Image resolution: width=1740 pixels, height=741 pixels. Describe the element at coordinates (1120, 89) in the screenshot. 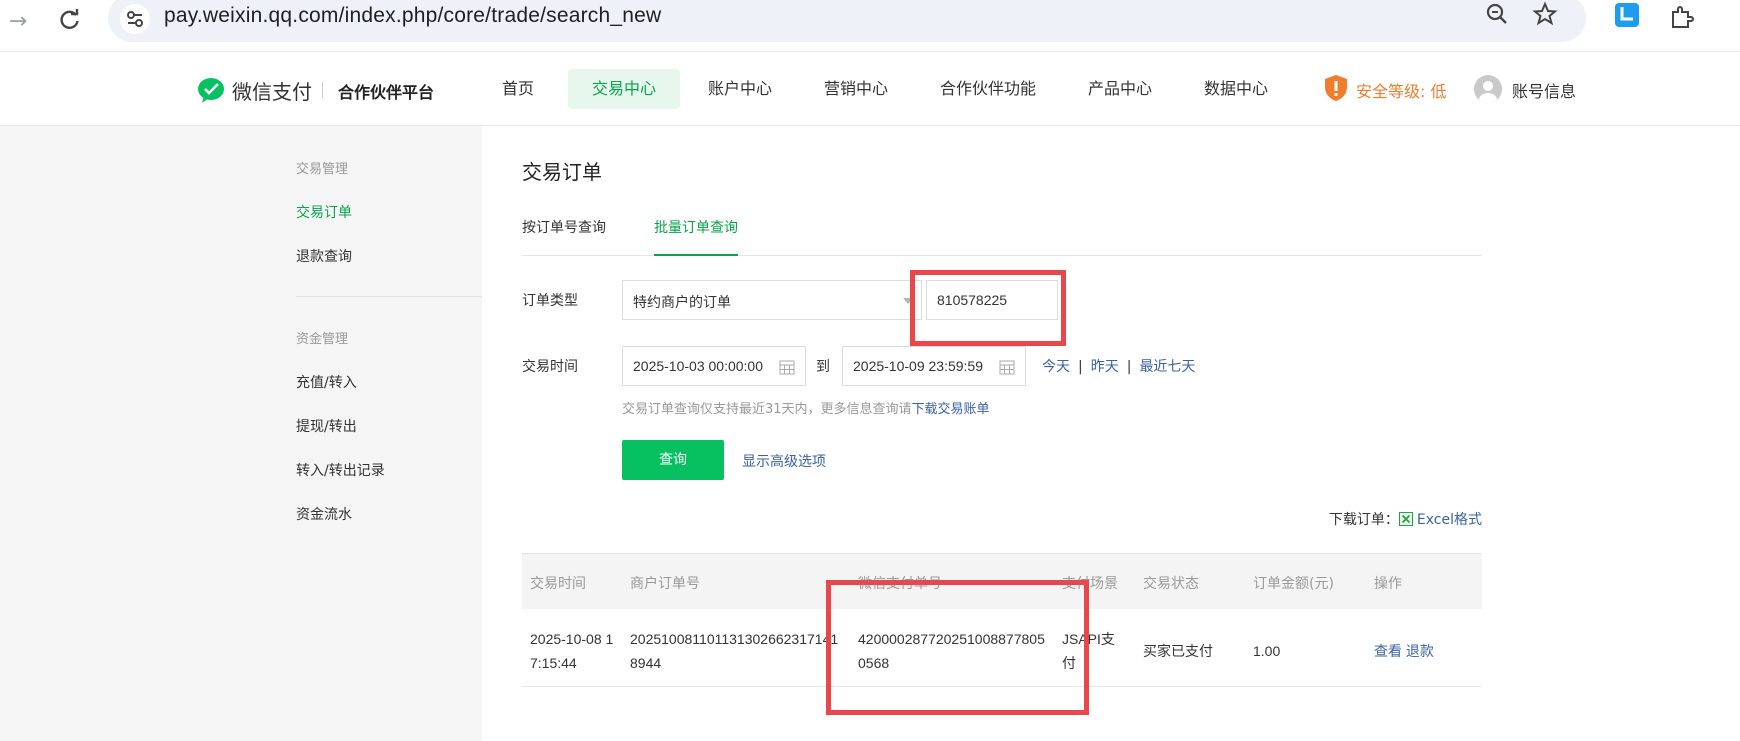

I see `nav-product-center: 产品中心` at that location.